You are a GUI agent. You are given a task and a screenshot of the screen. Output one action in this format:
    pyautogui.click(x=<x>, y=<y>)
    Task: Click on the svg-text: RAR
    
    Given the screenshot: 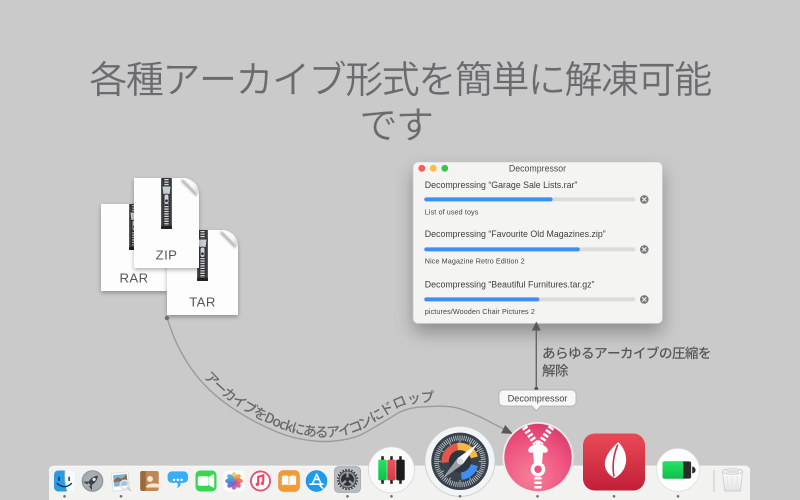 What is the action you would take?
    pyautogui.click(x=133, y=278)
    